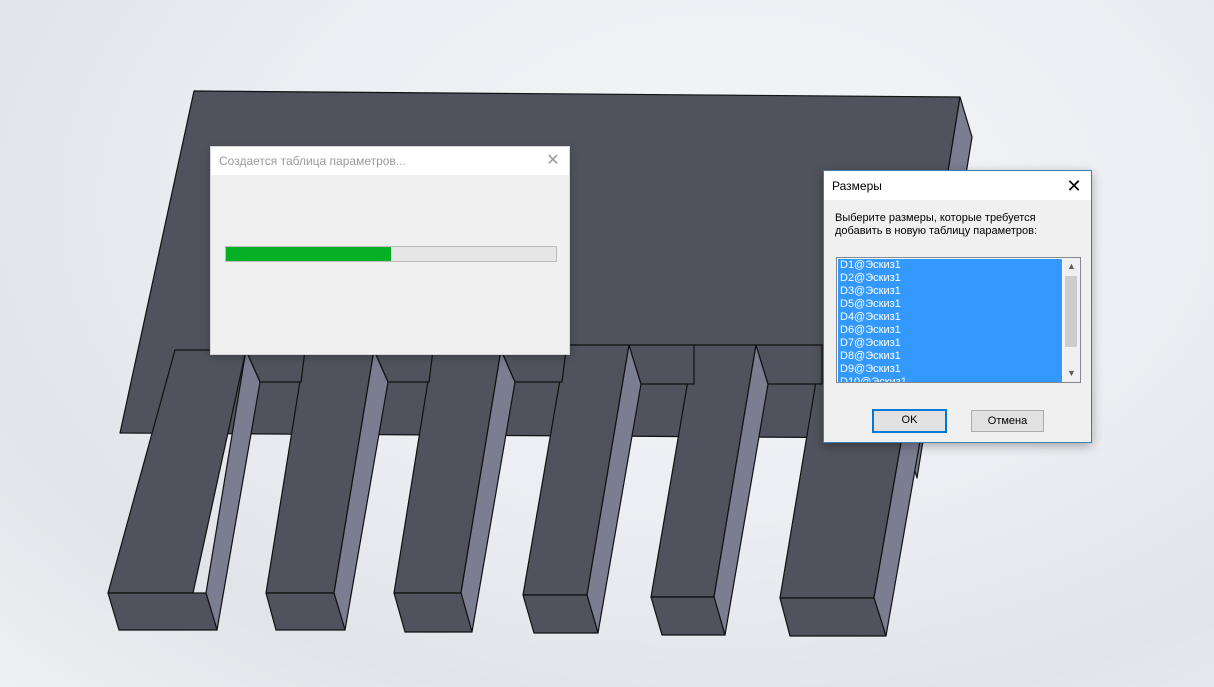 The height and width of the screenshot is (687, 1214). I want to click on progress-bar-fill, so click(308, 254).